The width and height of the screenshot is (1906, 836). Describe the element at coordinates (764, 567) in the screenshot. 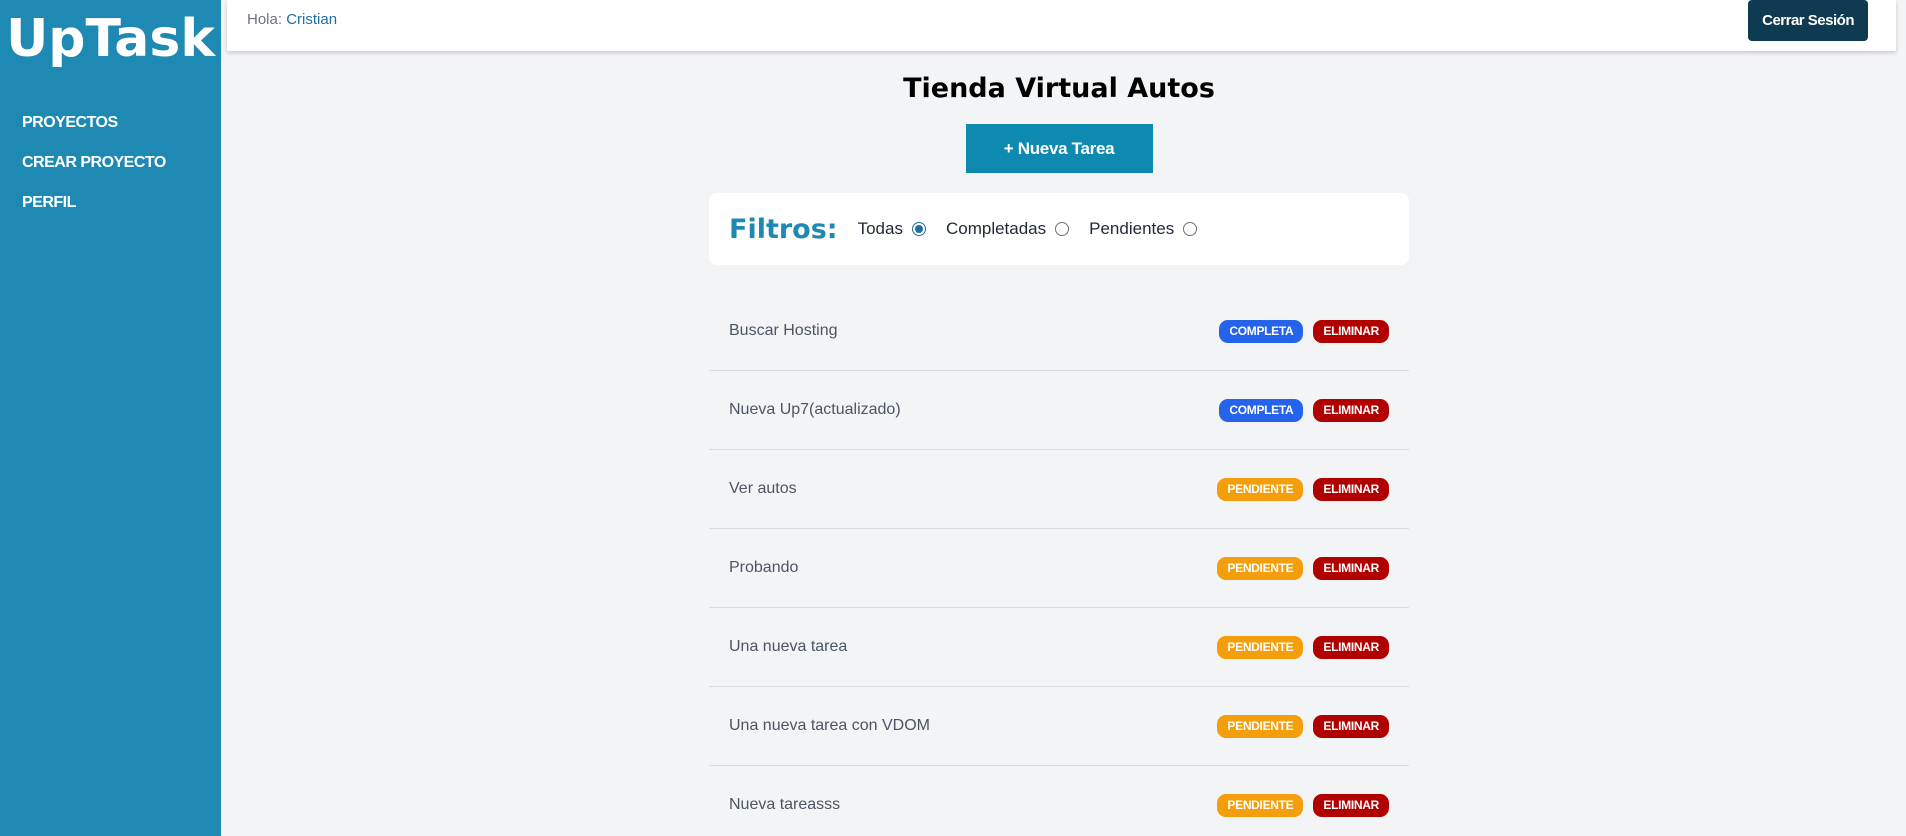

I see `task-name: Probando` at that location.